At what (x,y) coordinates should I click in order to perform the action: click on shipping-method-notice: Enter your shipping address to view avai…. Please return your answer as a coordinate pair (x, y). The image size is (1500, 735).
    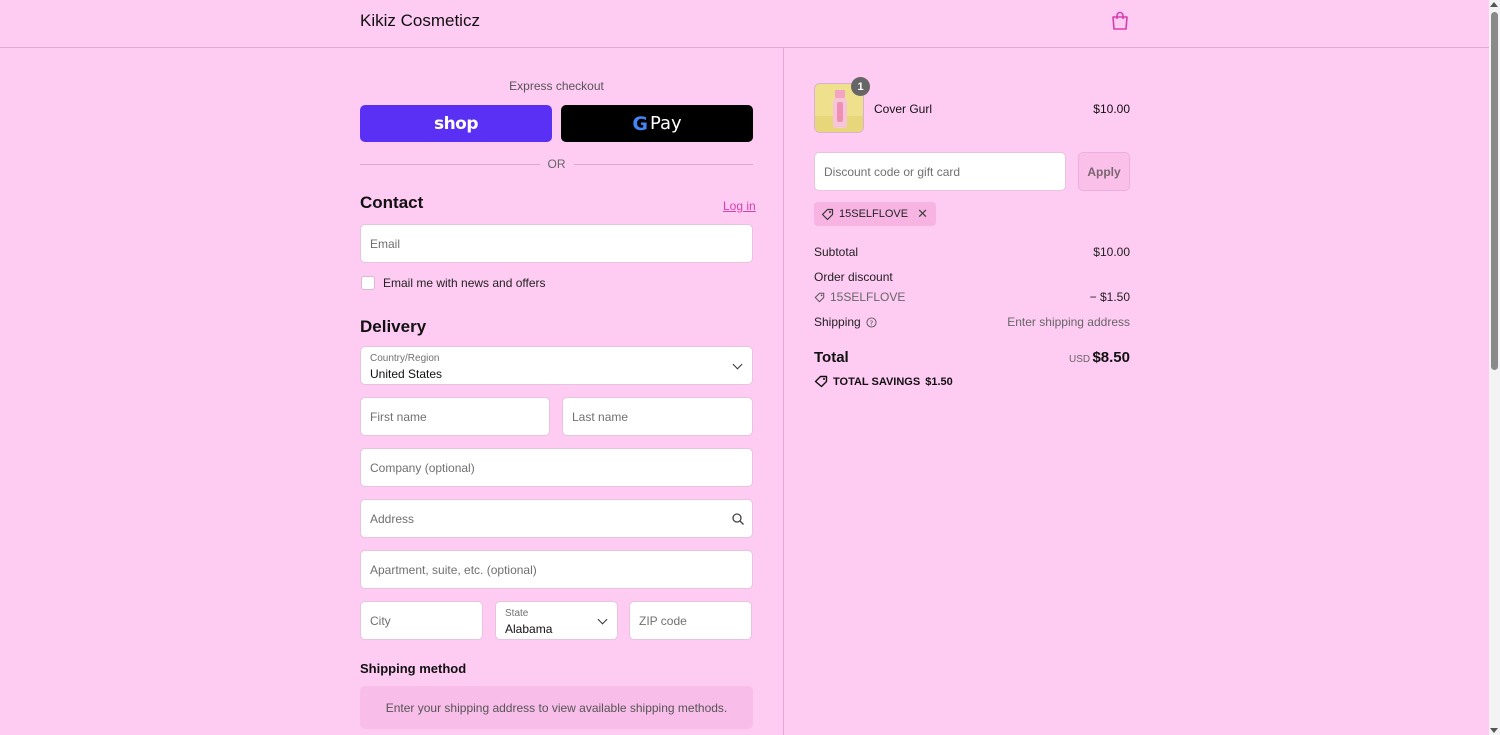
    Looking at the image, I should click on (556, 707).